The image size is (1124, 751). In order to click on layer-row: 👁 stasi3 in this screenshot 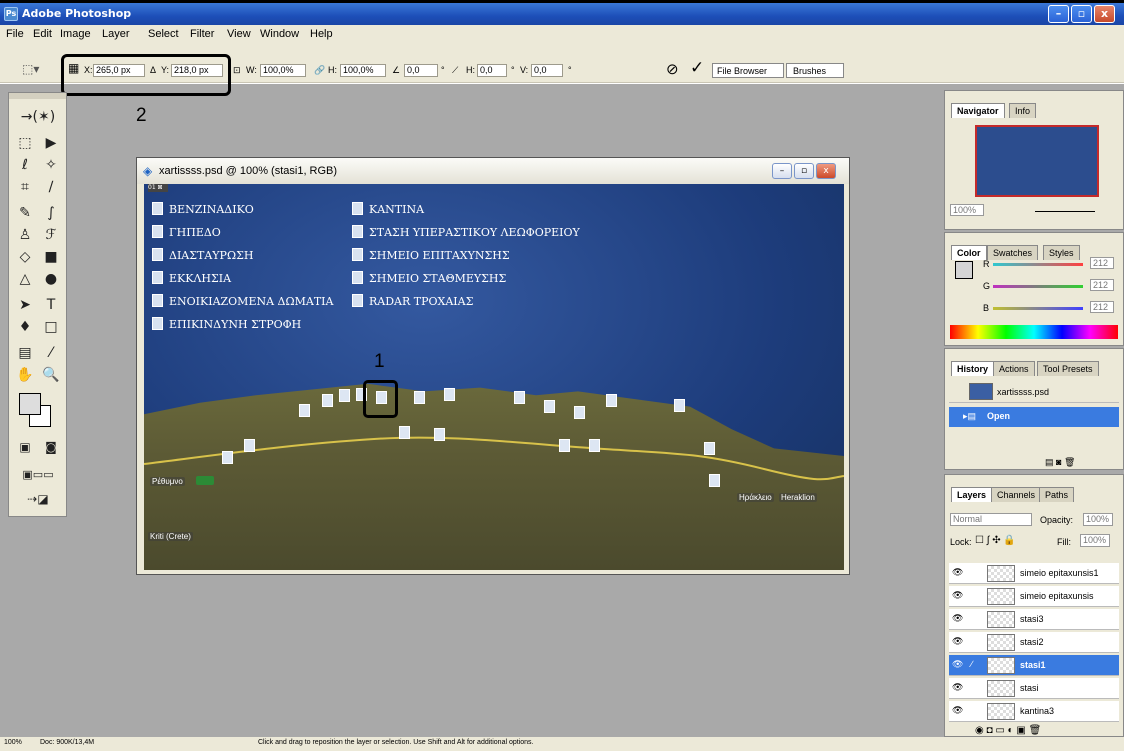, I will do `click(1034, 619)`.